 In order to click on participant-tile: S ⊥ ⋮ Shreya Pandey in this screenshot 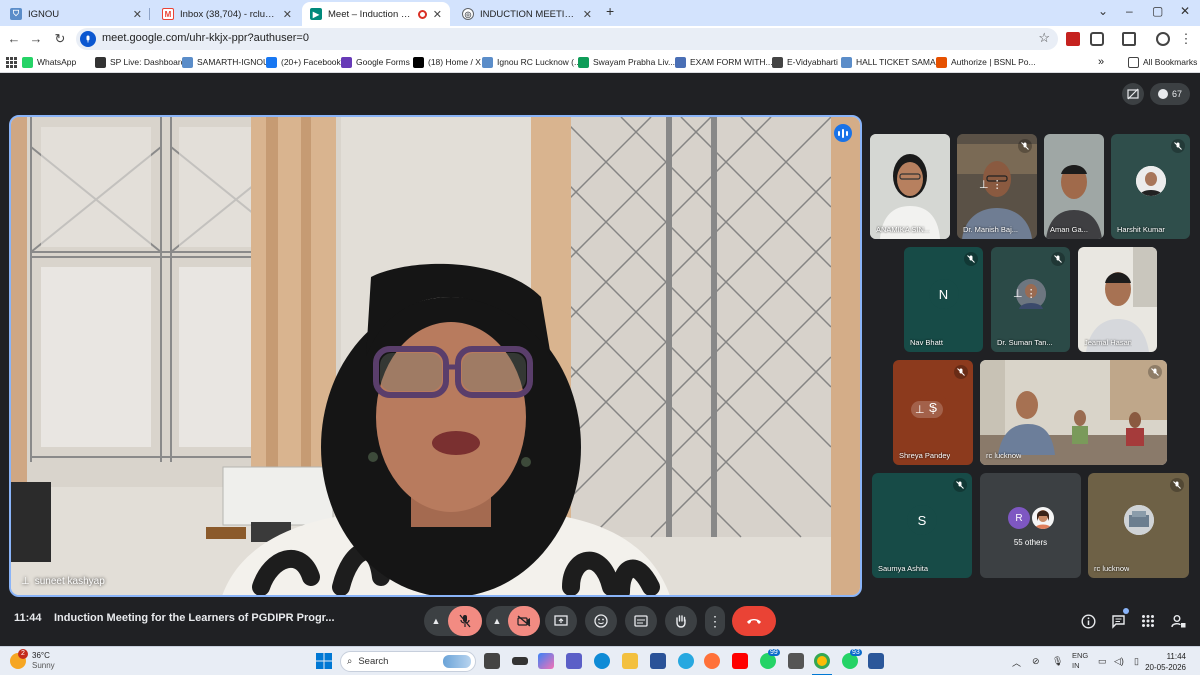, I will do `click(933, 412)`.